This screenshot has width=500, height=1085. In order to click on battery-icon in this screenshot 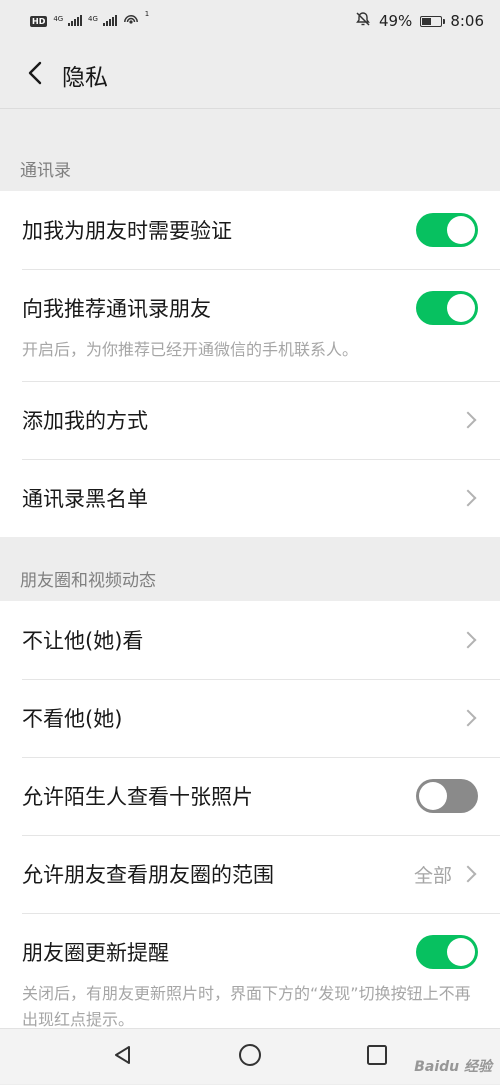, I will do `click(433, 21)`.